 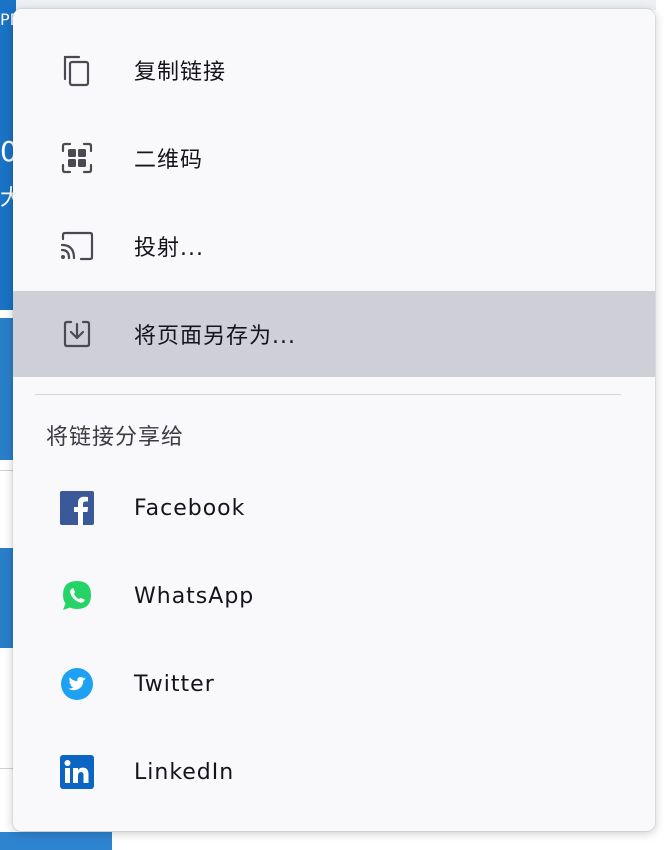 I want to click on copy-link-item: 复制链接, so click(x=334, y=70).